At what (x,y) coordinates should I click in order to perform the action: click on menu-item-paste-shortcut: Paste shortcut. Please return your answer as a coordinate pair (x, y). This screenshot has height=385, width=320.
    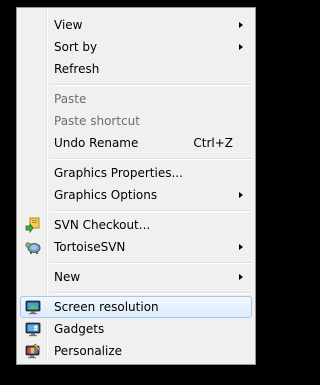
    Looking at the image, I should click on (136, 121).